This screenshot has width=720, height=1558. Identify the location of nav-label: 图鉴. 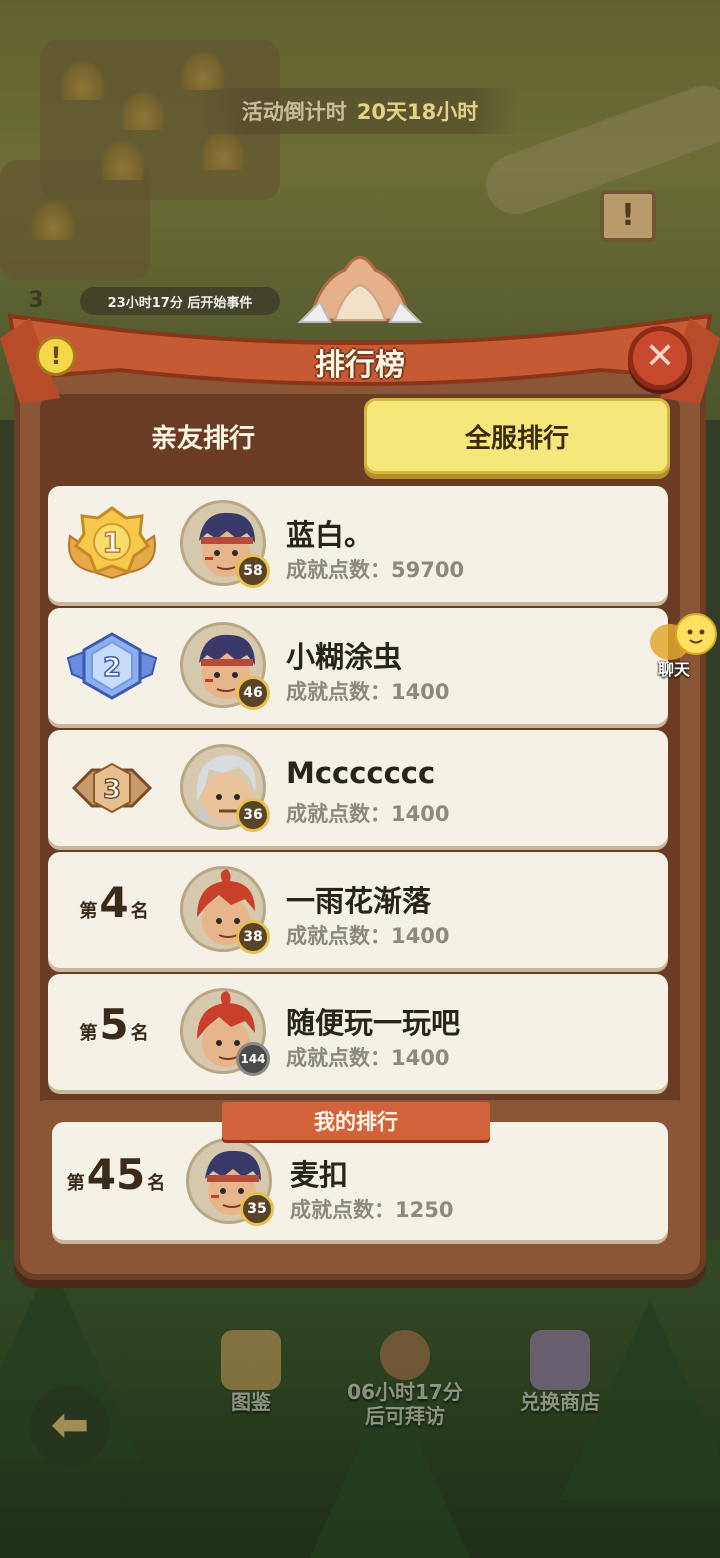
(251, 1402).